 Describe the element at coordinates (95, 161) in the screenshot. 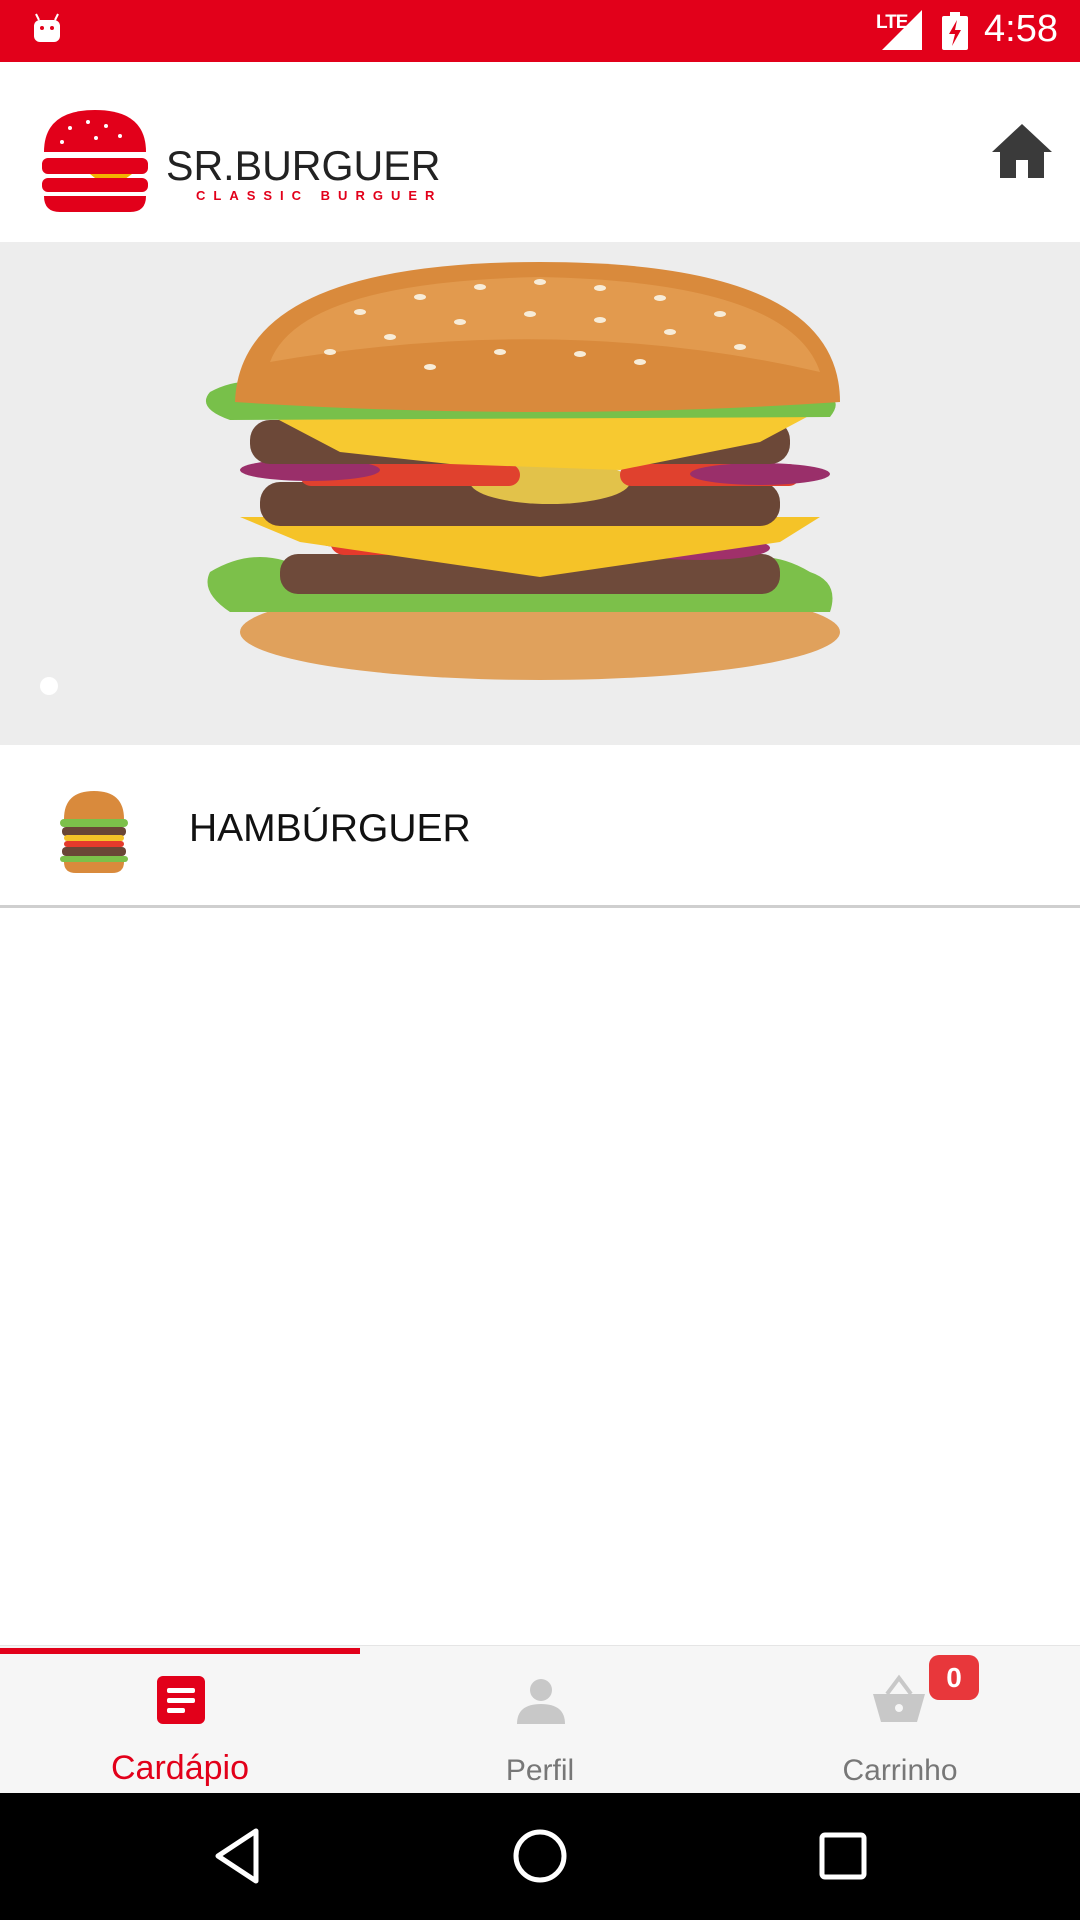

I see `burger-logo-icon` at that location.